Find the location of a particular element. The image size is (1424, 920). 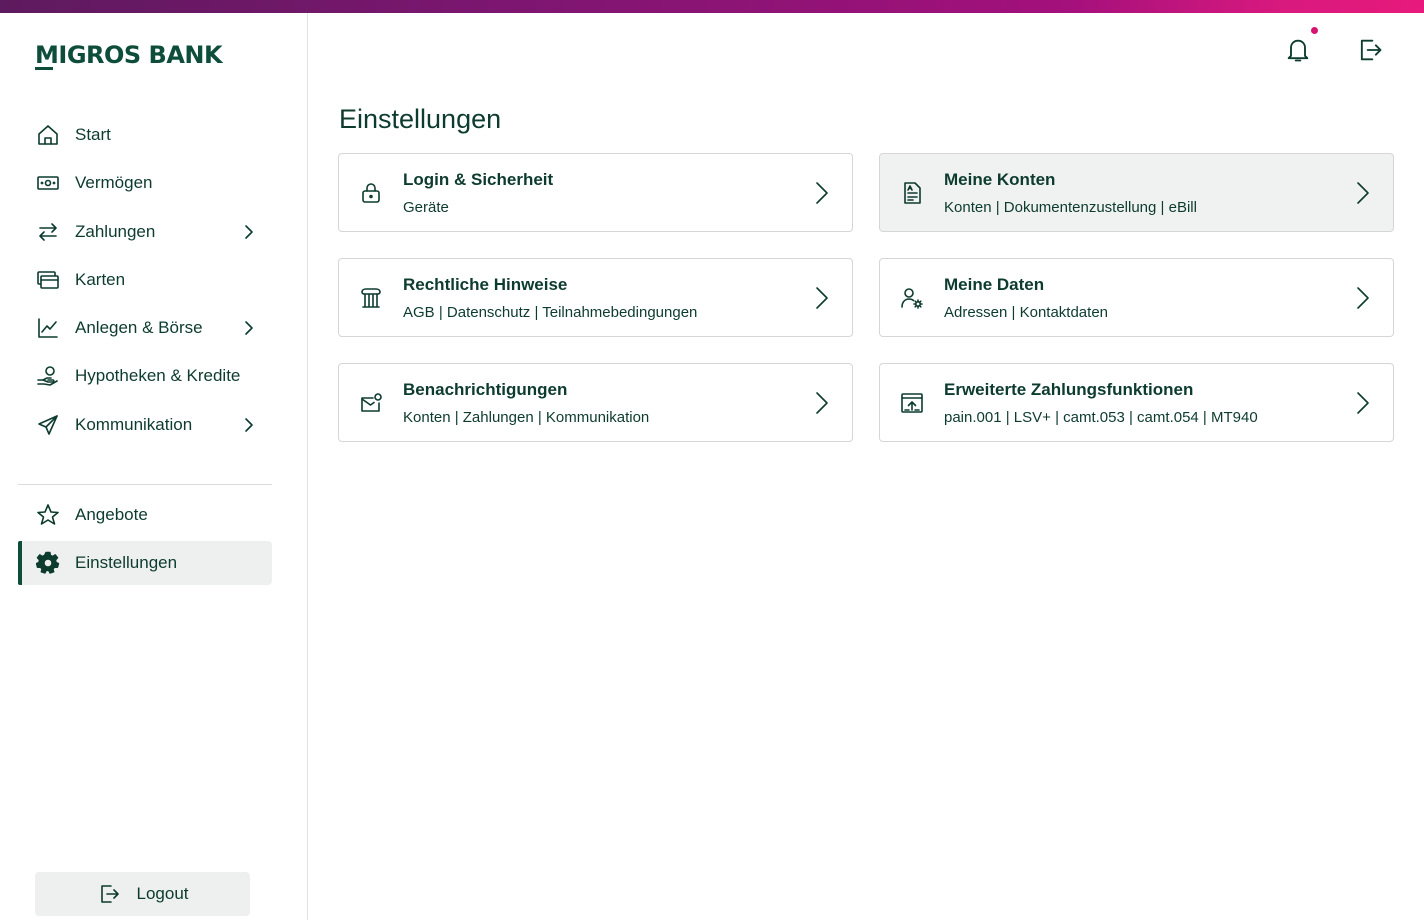

cards-icon is located at coordinates (48, 280).